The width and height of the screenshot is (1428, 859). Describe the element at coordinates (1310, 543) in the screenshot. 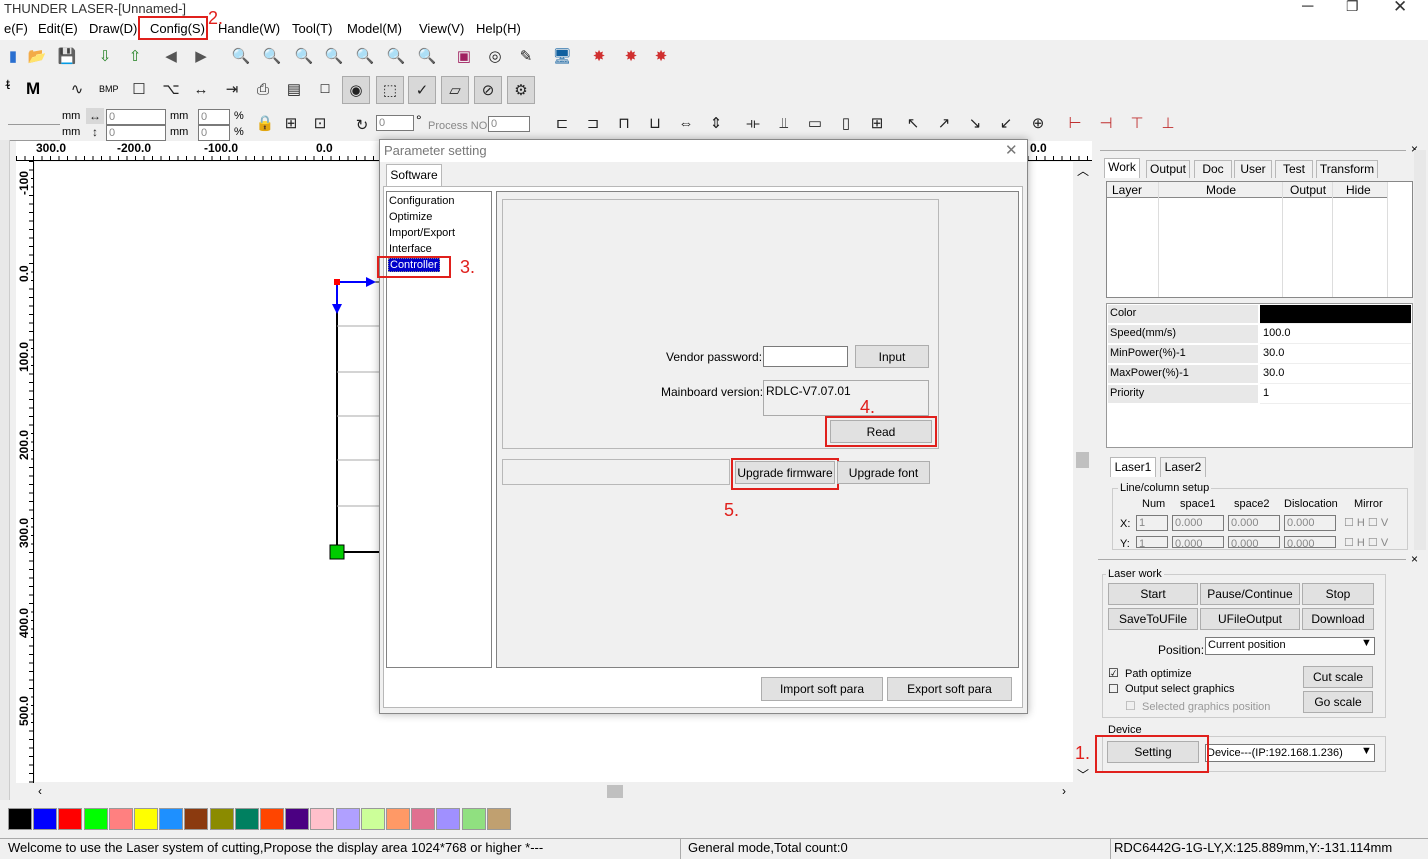

I see `lc-y-dislocation: 0.000` at that location.